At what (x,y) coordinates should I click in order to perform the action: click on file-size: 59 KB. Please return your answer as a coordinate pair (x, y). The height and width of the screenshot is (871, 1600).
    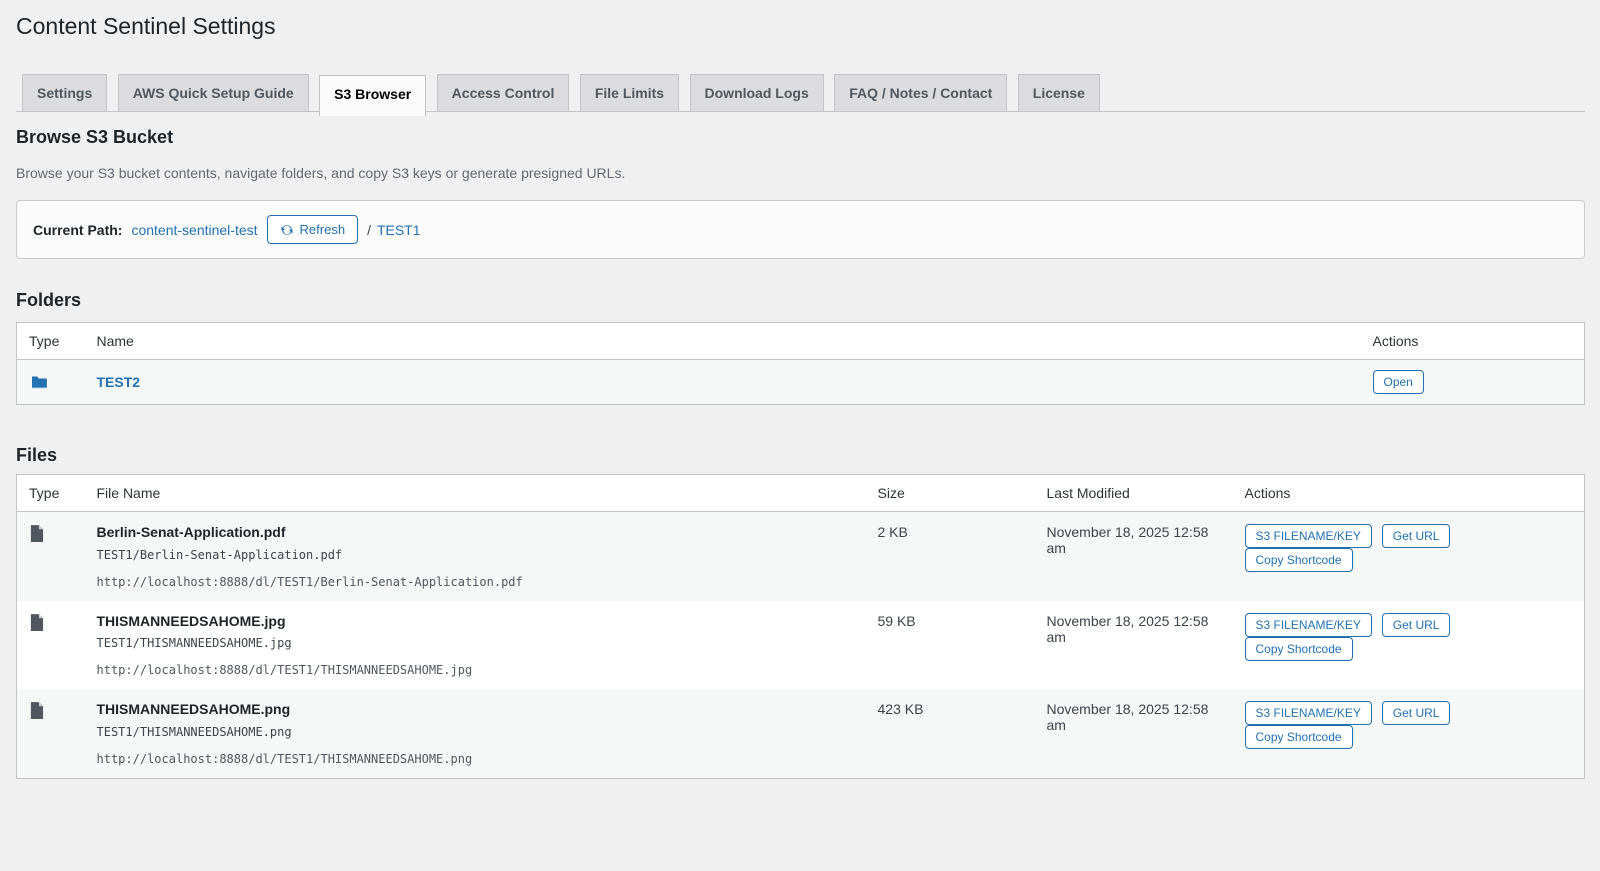
    Looking at the image, I should click on (896, 620).